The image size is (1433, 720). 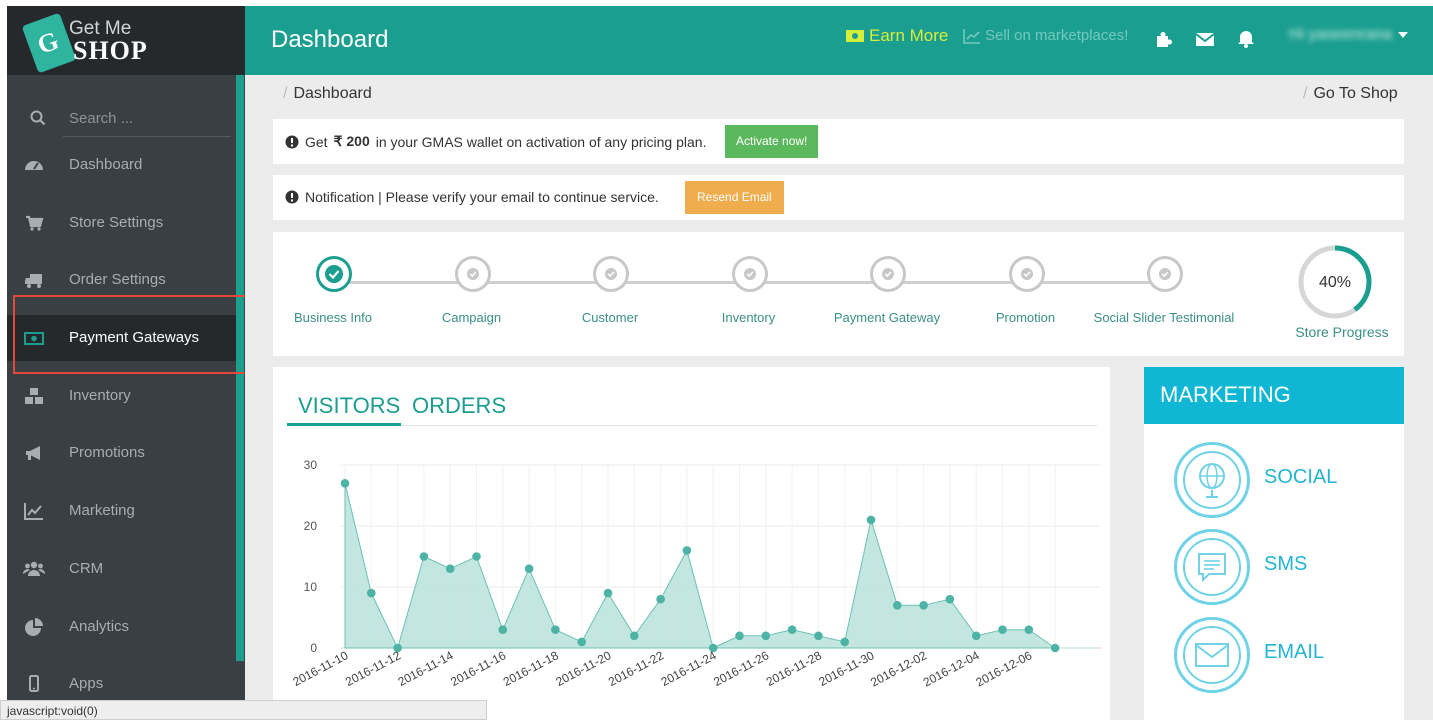 I want to click on caret-down-icon, so click(x=1403, y=35).